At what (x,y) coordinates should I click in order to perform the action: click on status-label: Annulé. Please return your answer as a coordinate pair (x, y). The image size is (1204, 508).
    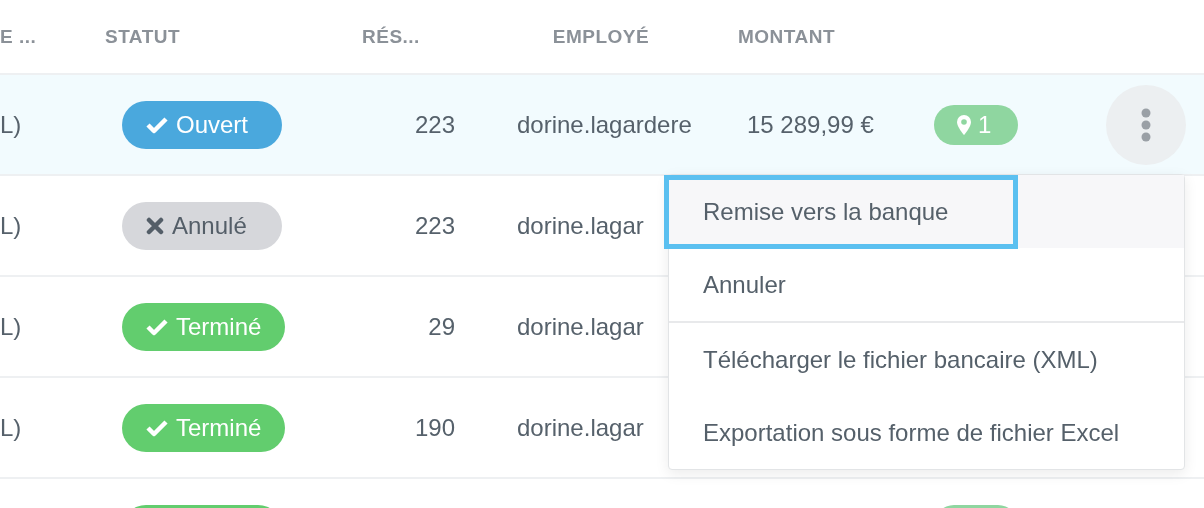
    Looking at the image, I should click on (209, 225).